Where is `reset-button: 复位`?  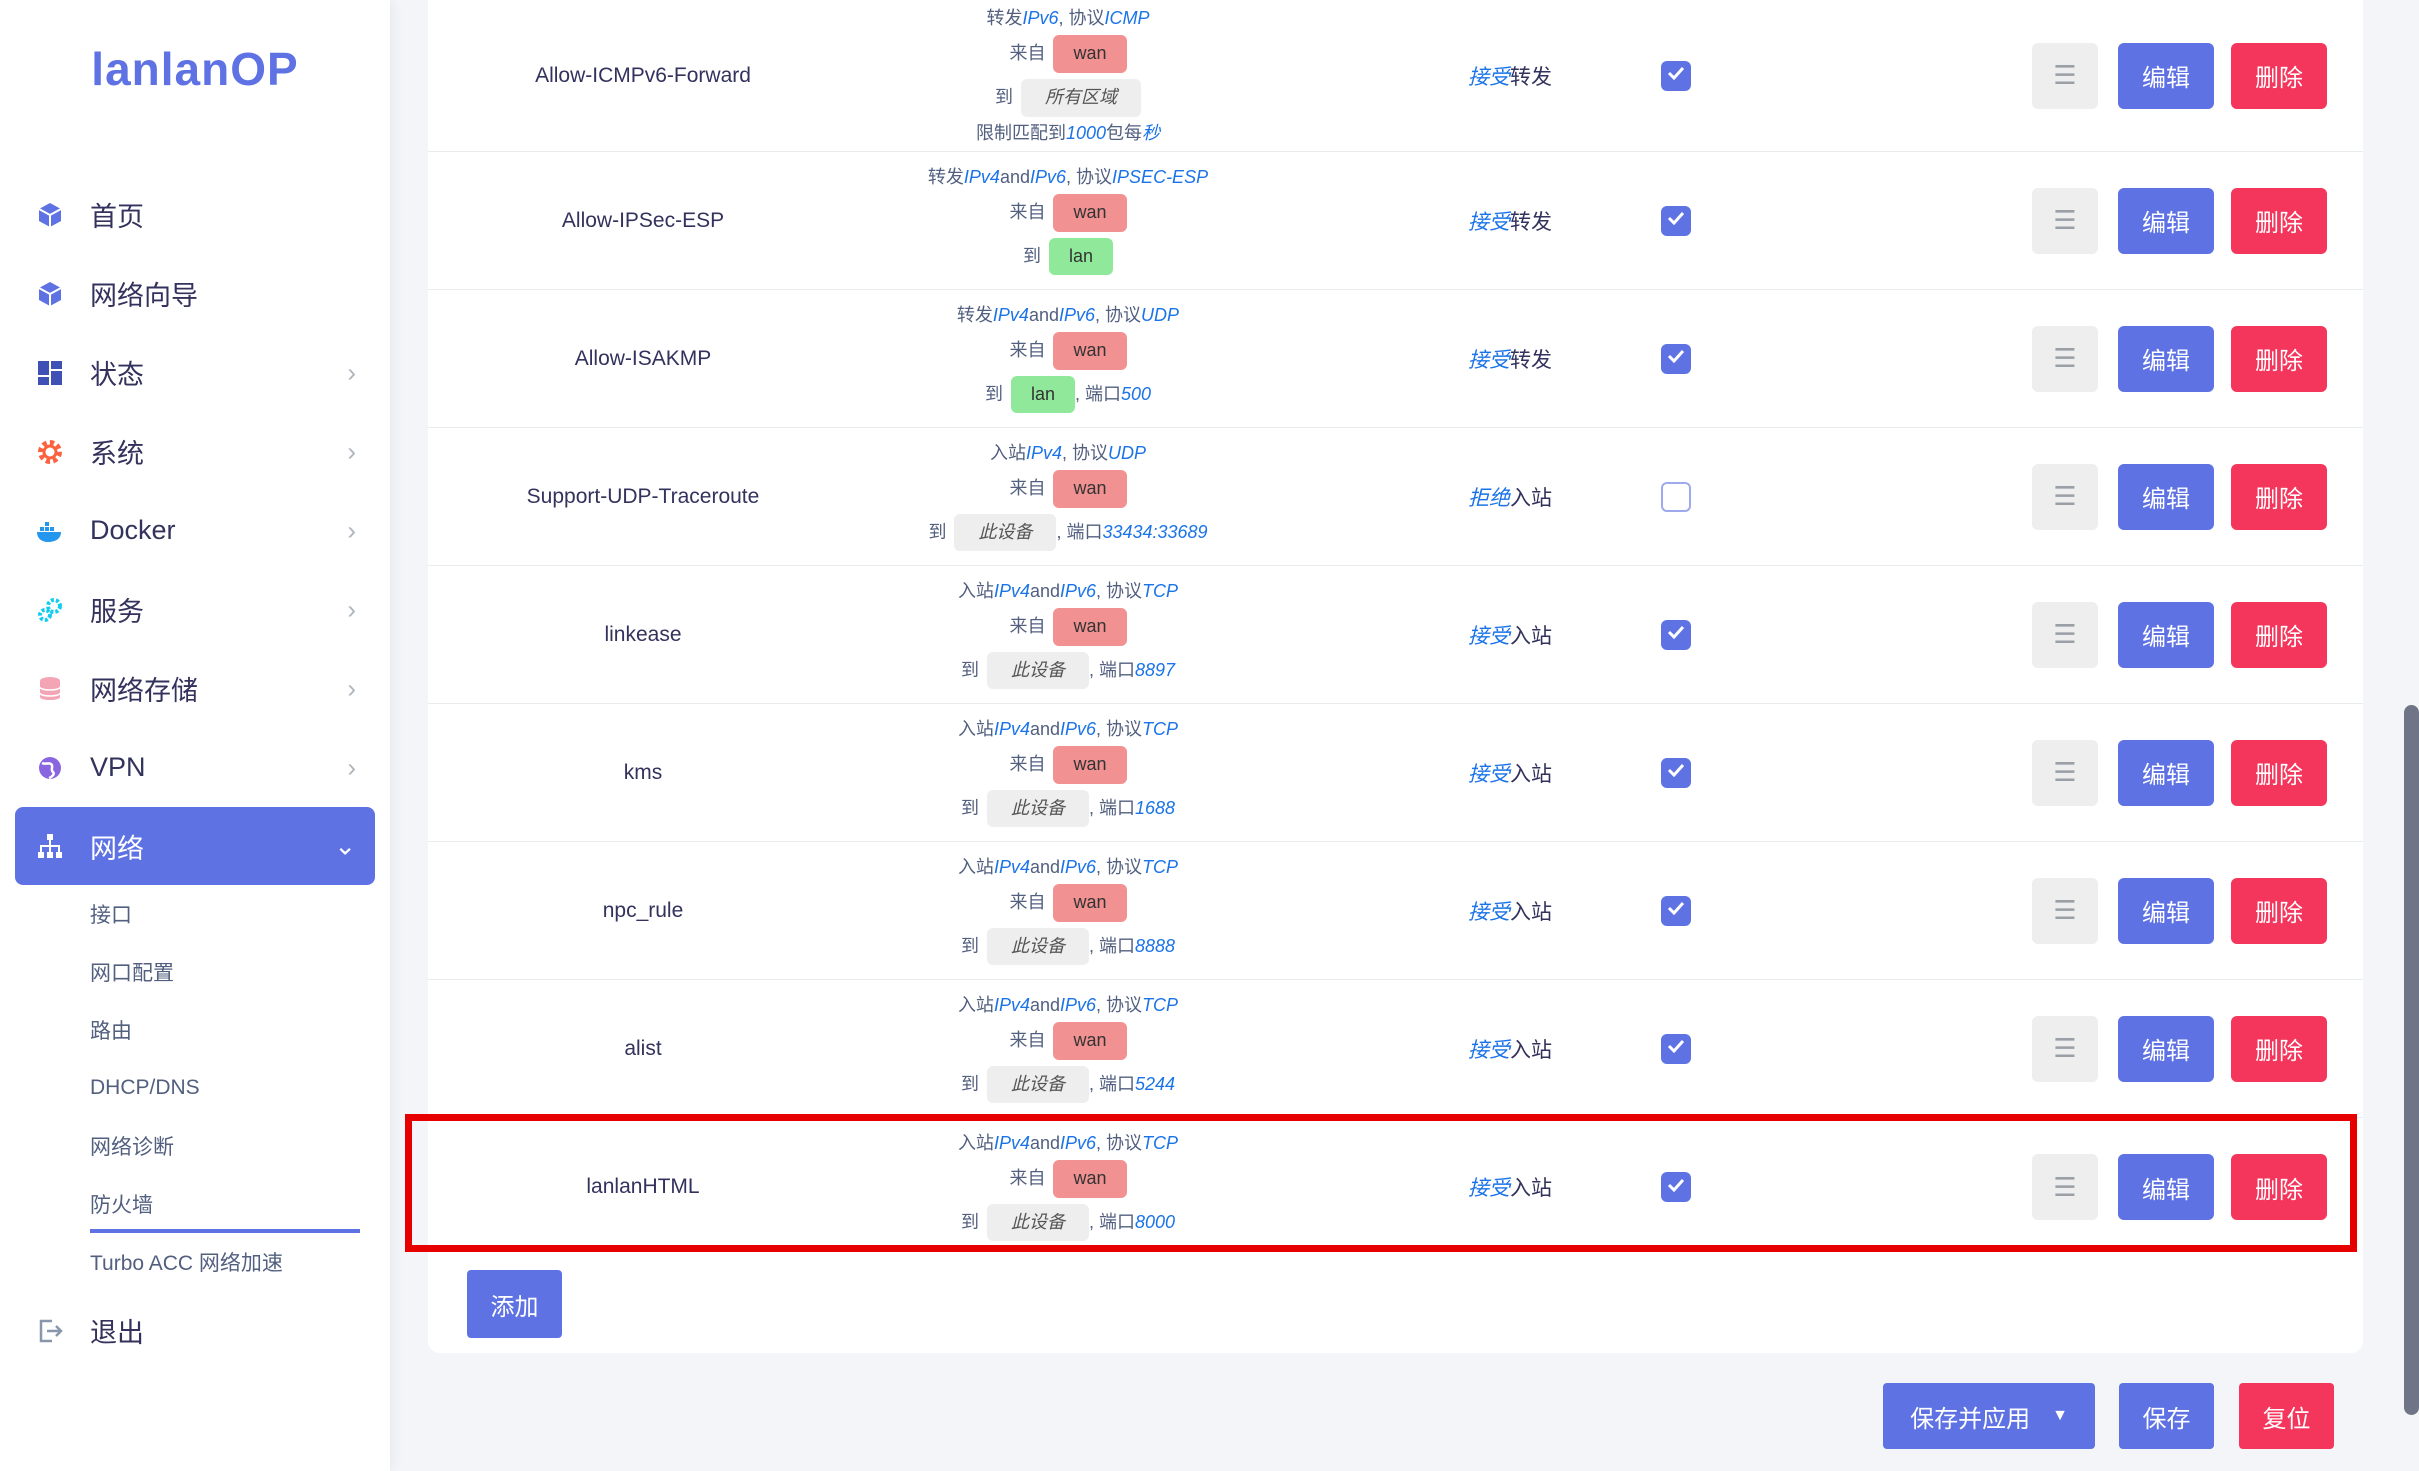
reset-button: 复位 is located at coordinates (2286, 1416).